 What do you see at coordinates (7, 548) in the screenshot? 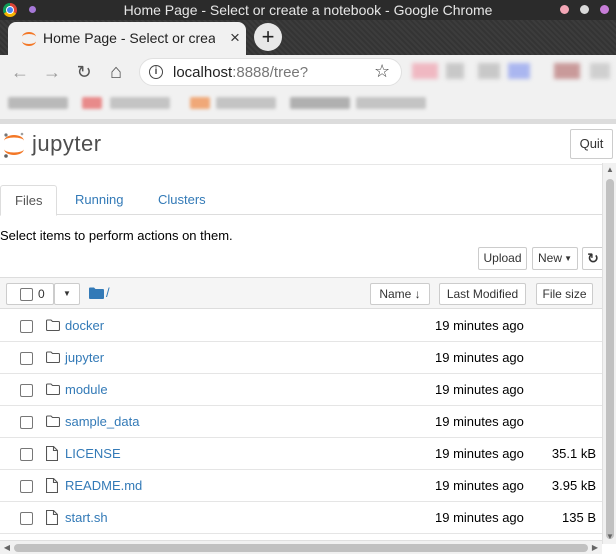
I see `scroll-left-arrow-icon: ◀` at bounding box center [7, 548].